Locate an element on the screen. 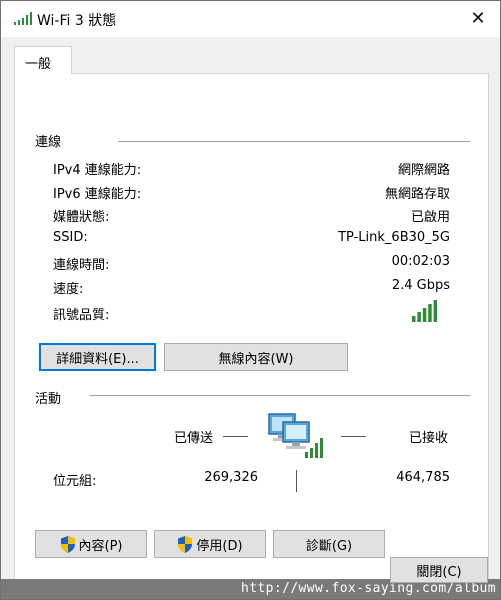  ssid-value: TP-Link_6B30_5G is located at coordinates (394, 237).